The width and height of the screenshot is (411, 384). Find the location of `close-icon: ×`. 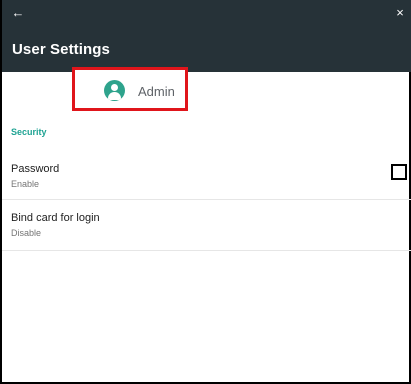

close-icon: × is located at coordinates (400, 12).